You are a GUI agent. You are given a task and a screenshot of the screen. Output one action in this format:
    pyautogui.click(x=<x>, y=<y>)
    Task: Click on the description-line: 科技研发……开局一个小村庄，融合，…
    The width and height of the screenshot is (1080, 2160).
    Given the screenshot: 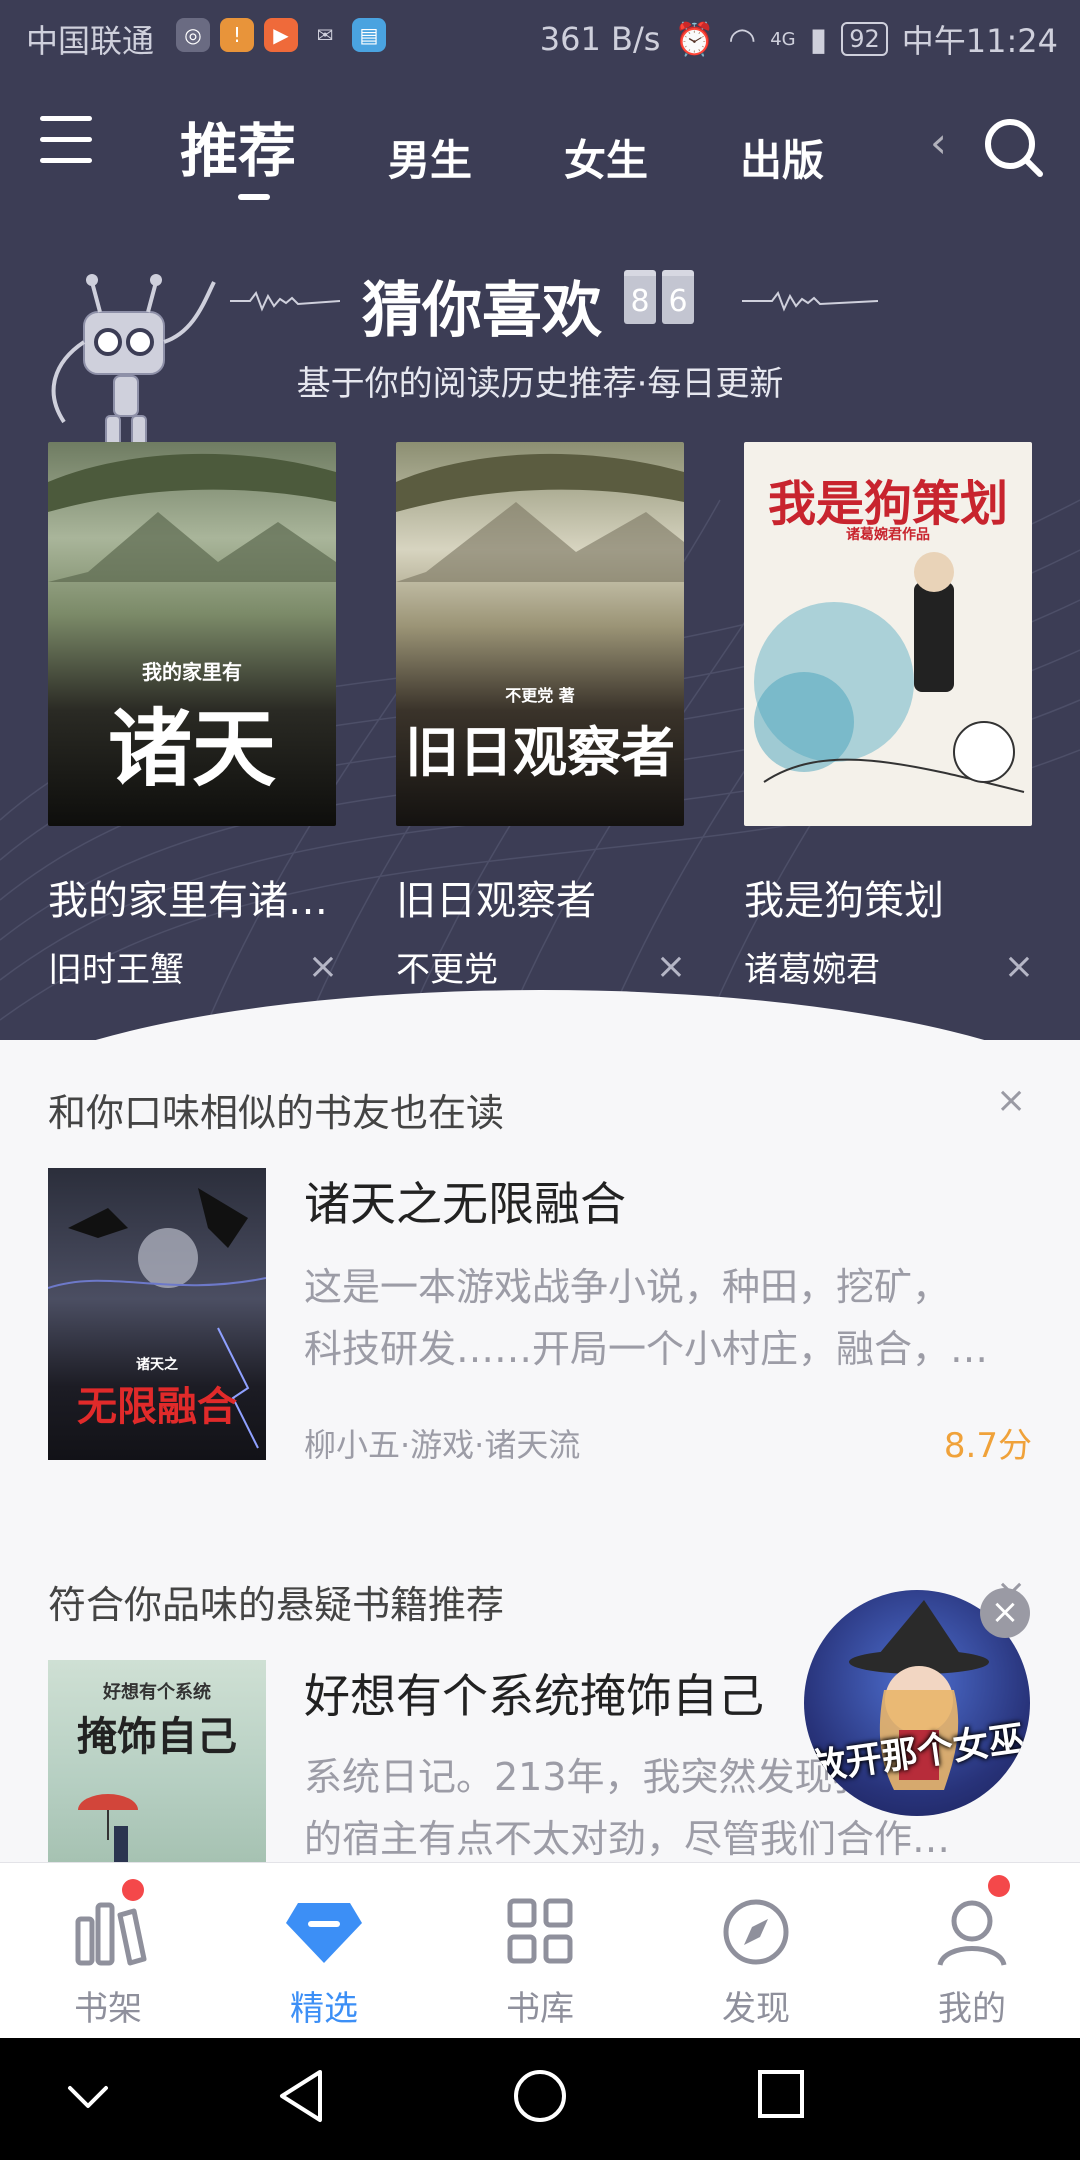 What is the action you would take?
    pyautogui.click(x=646, y=1349)
    